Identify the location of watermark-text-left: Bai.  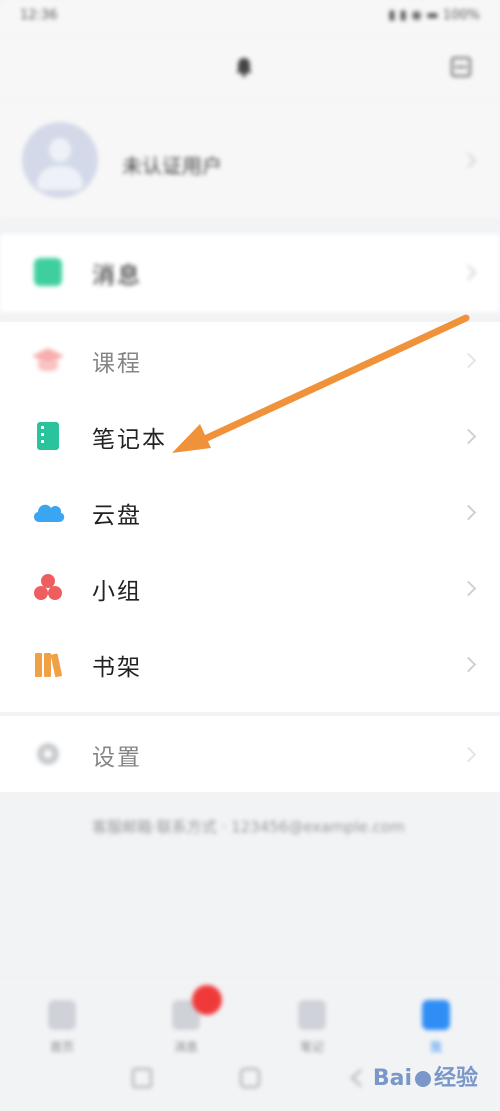
(392, 1078).